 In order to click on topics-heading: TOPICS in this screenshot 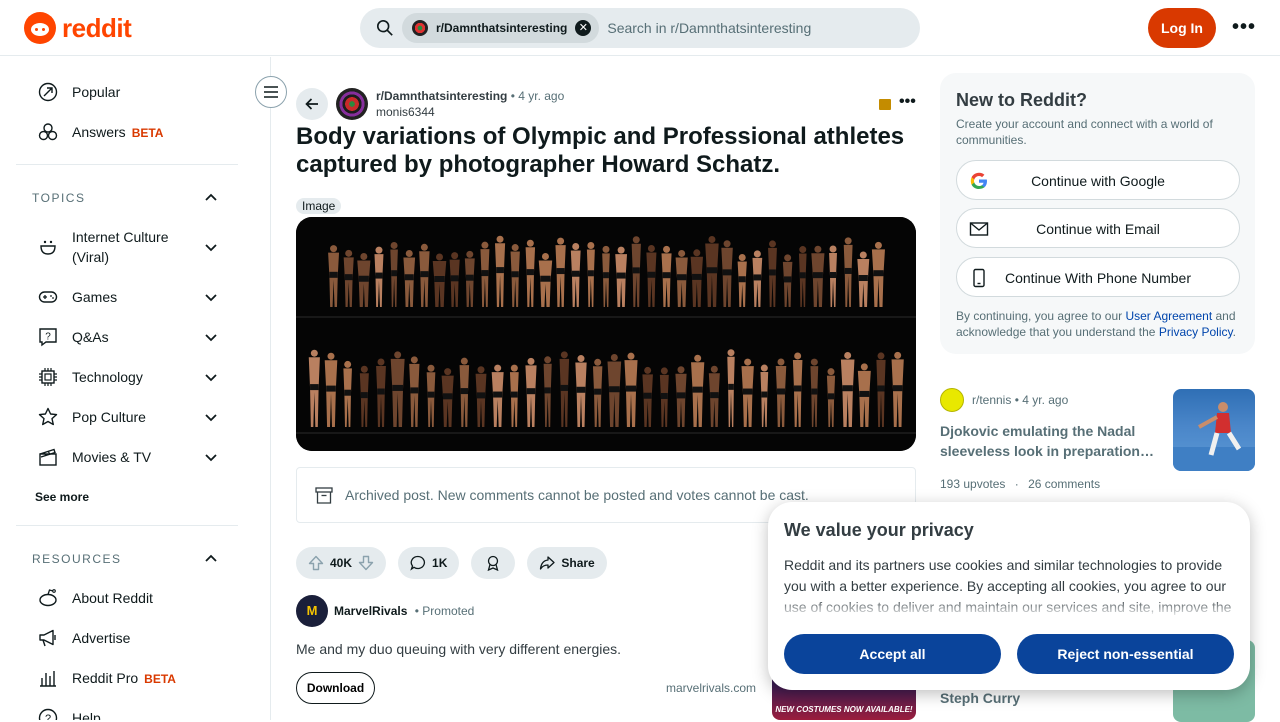, I will do `click(58, 198)`.